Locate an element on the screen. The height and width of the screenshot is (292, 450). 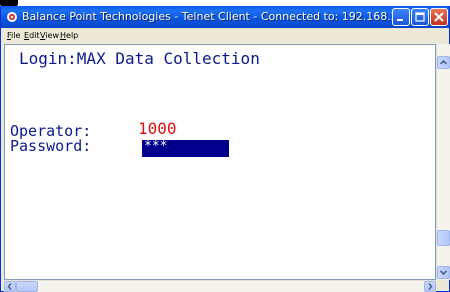
menu-view: View is located at coordinates (49, 36).